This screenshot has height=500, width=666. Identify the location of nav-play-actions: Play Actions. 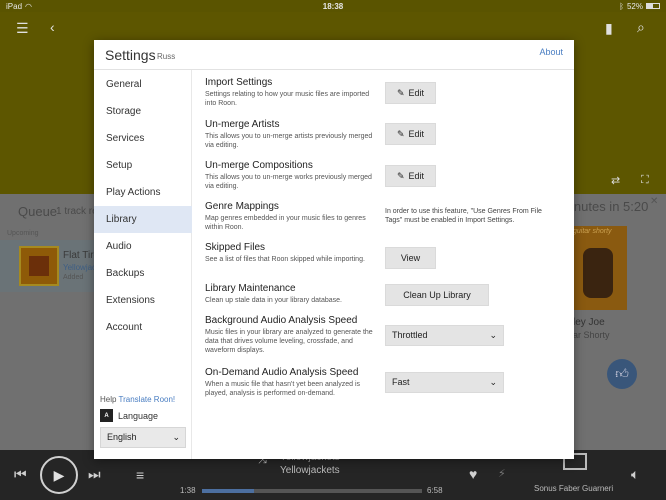
(143, 192).